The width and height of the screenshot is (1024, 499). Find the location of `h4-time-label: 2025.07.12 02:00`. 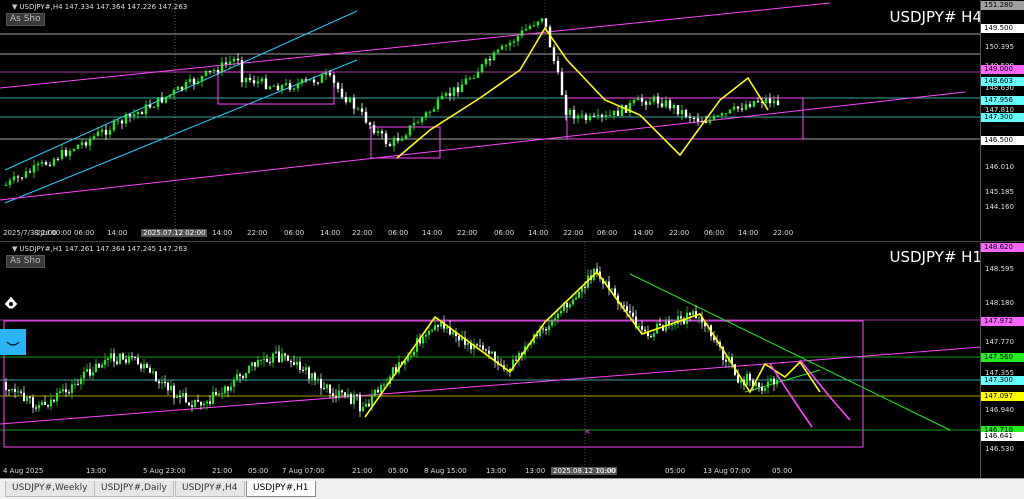

h4-time-label: 2025.07.12 02:00 is located at coordinates (174, 233).